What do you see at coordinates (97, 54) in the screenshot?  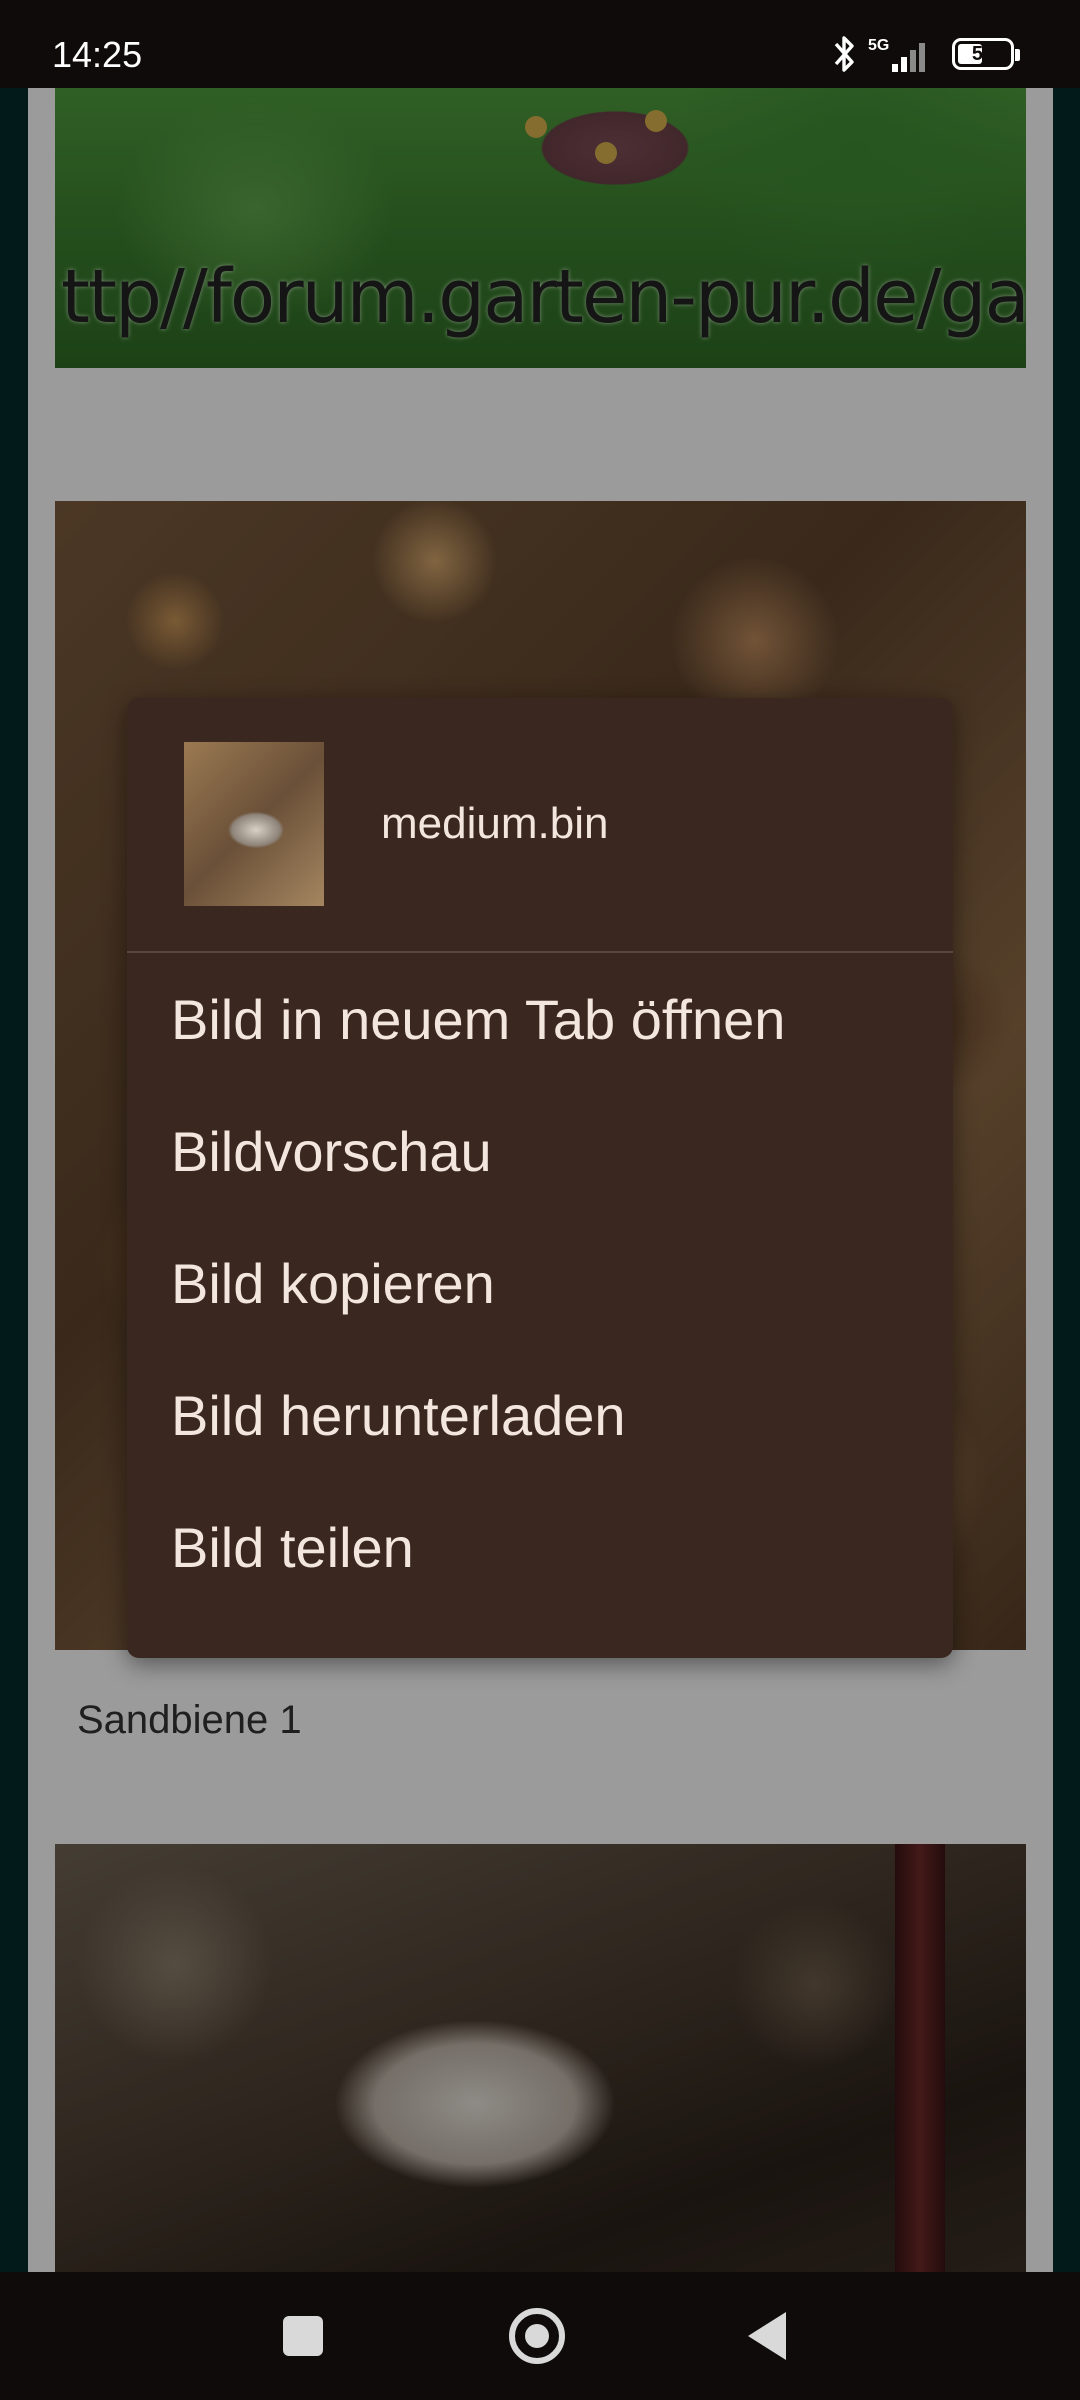 I see `status-time: 14:25` at bounding box center [97, 54].